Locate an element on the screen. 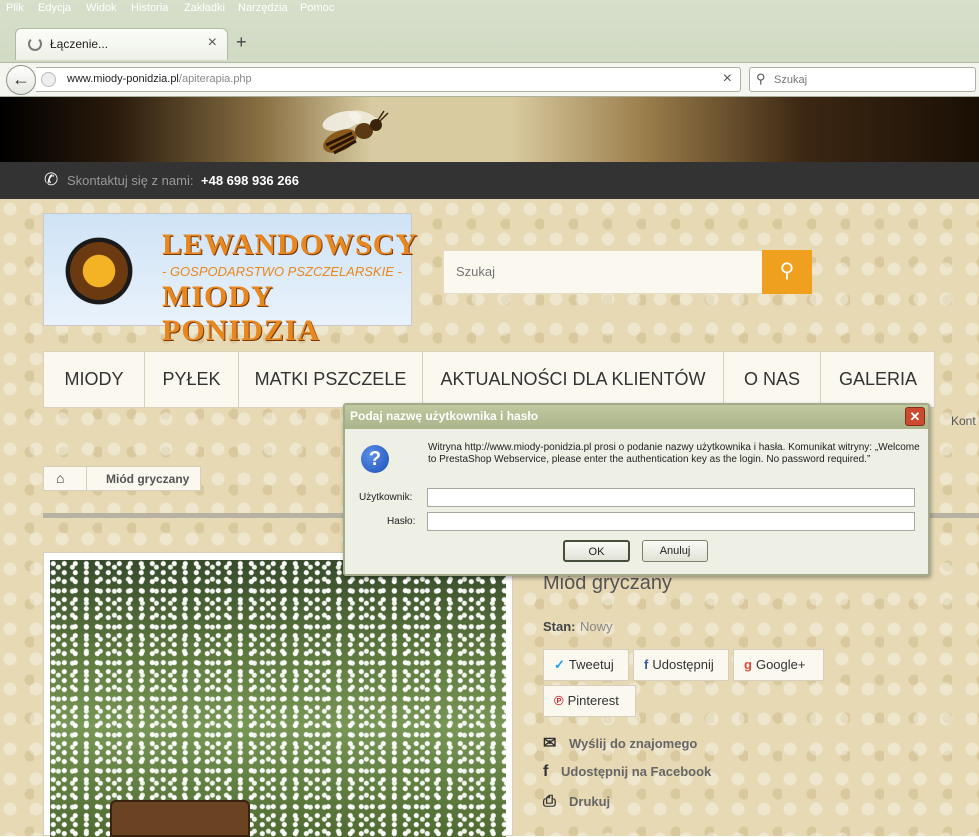 This screenshot has width=979, height=837. send-to-friend-link: ✉ Wyślij do znajomego is located at coordinates (620, 743).